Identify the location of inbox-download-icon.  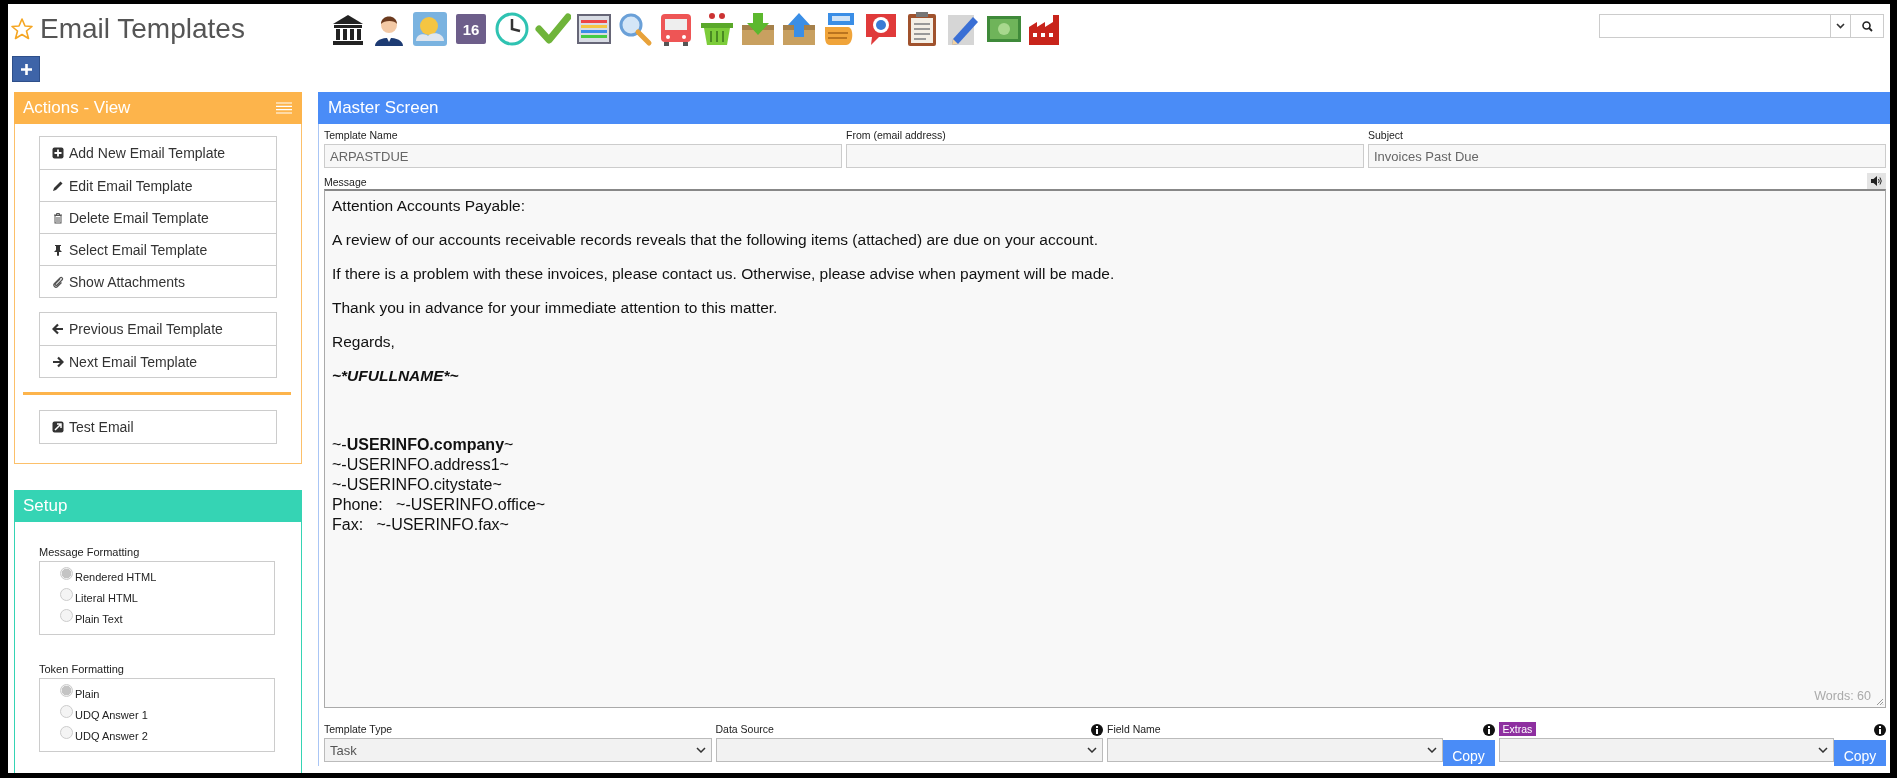
(758, 29).